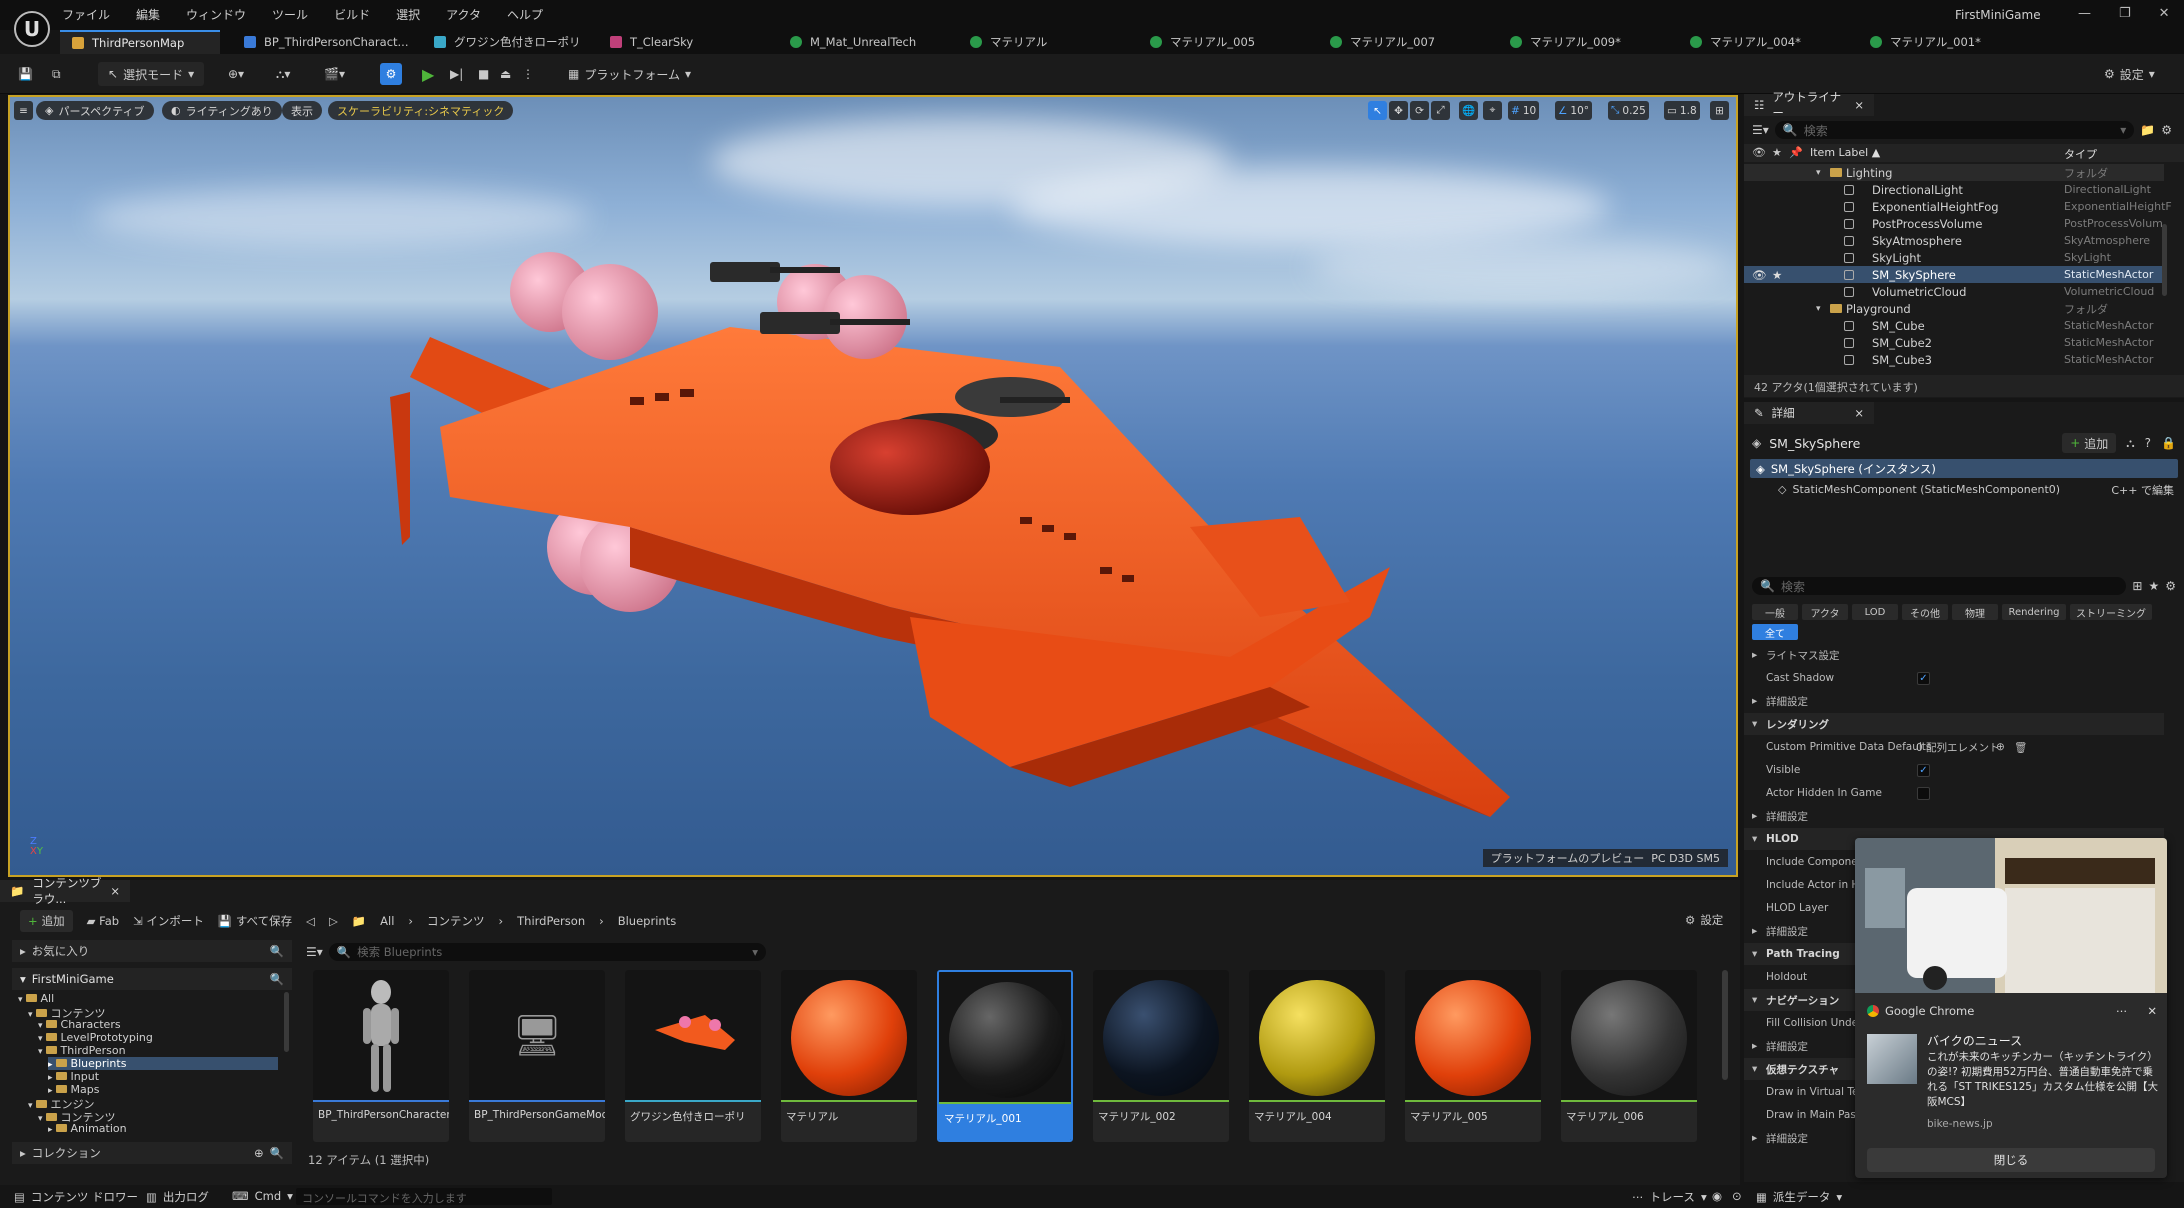 The width and height of the screenshot is (2184, 1208). What do you see at coordinates (1799, 1197) in the screenshot?
I see `derived-data-button: ▦ 派生データ ▾` at bounding box center [1799, 1197].